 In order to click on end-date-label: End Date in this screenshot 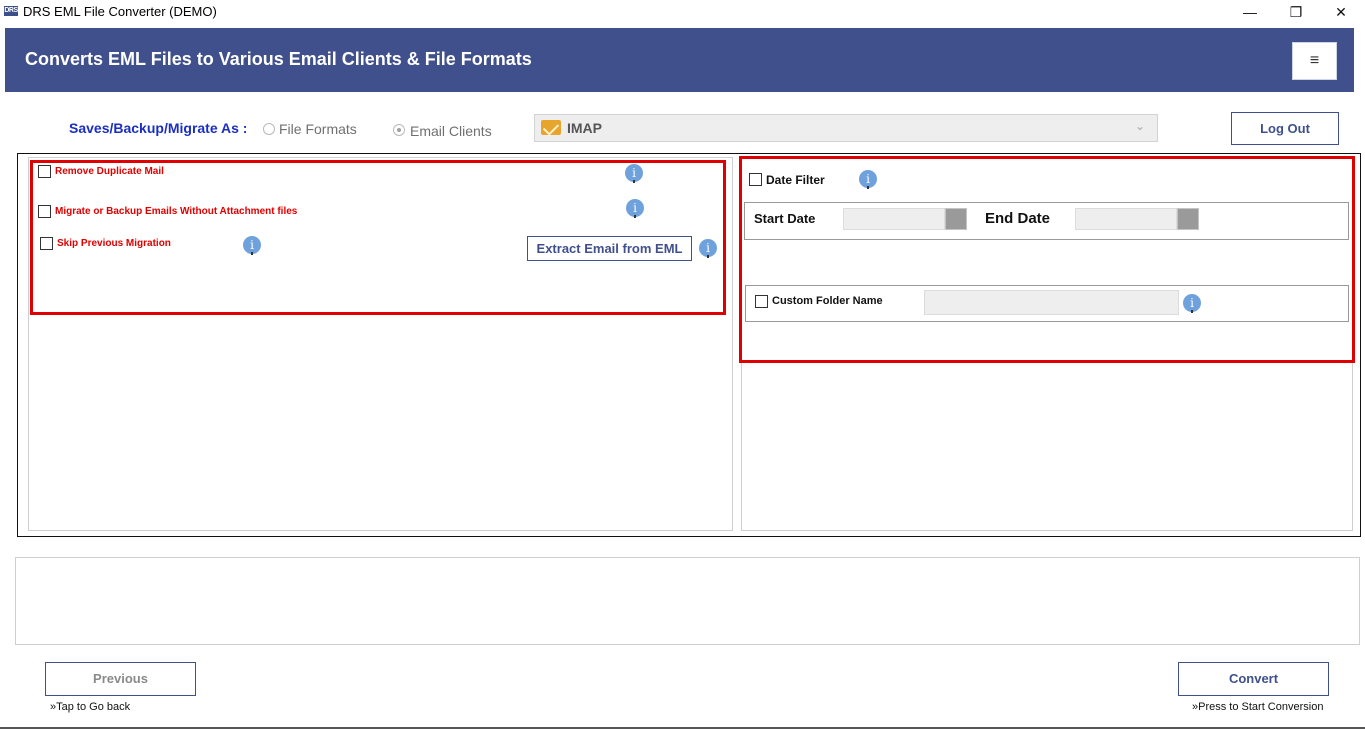, I will do `click(1018, 218)`.